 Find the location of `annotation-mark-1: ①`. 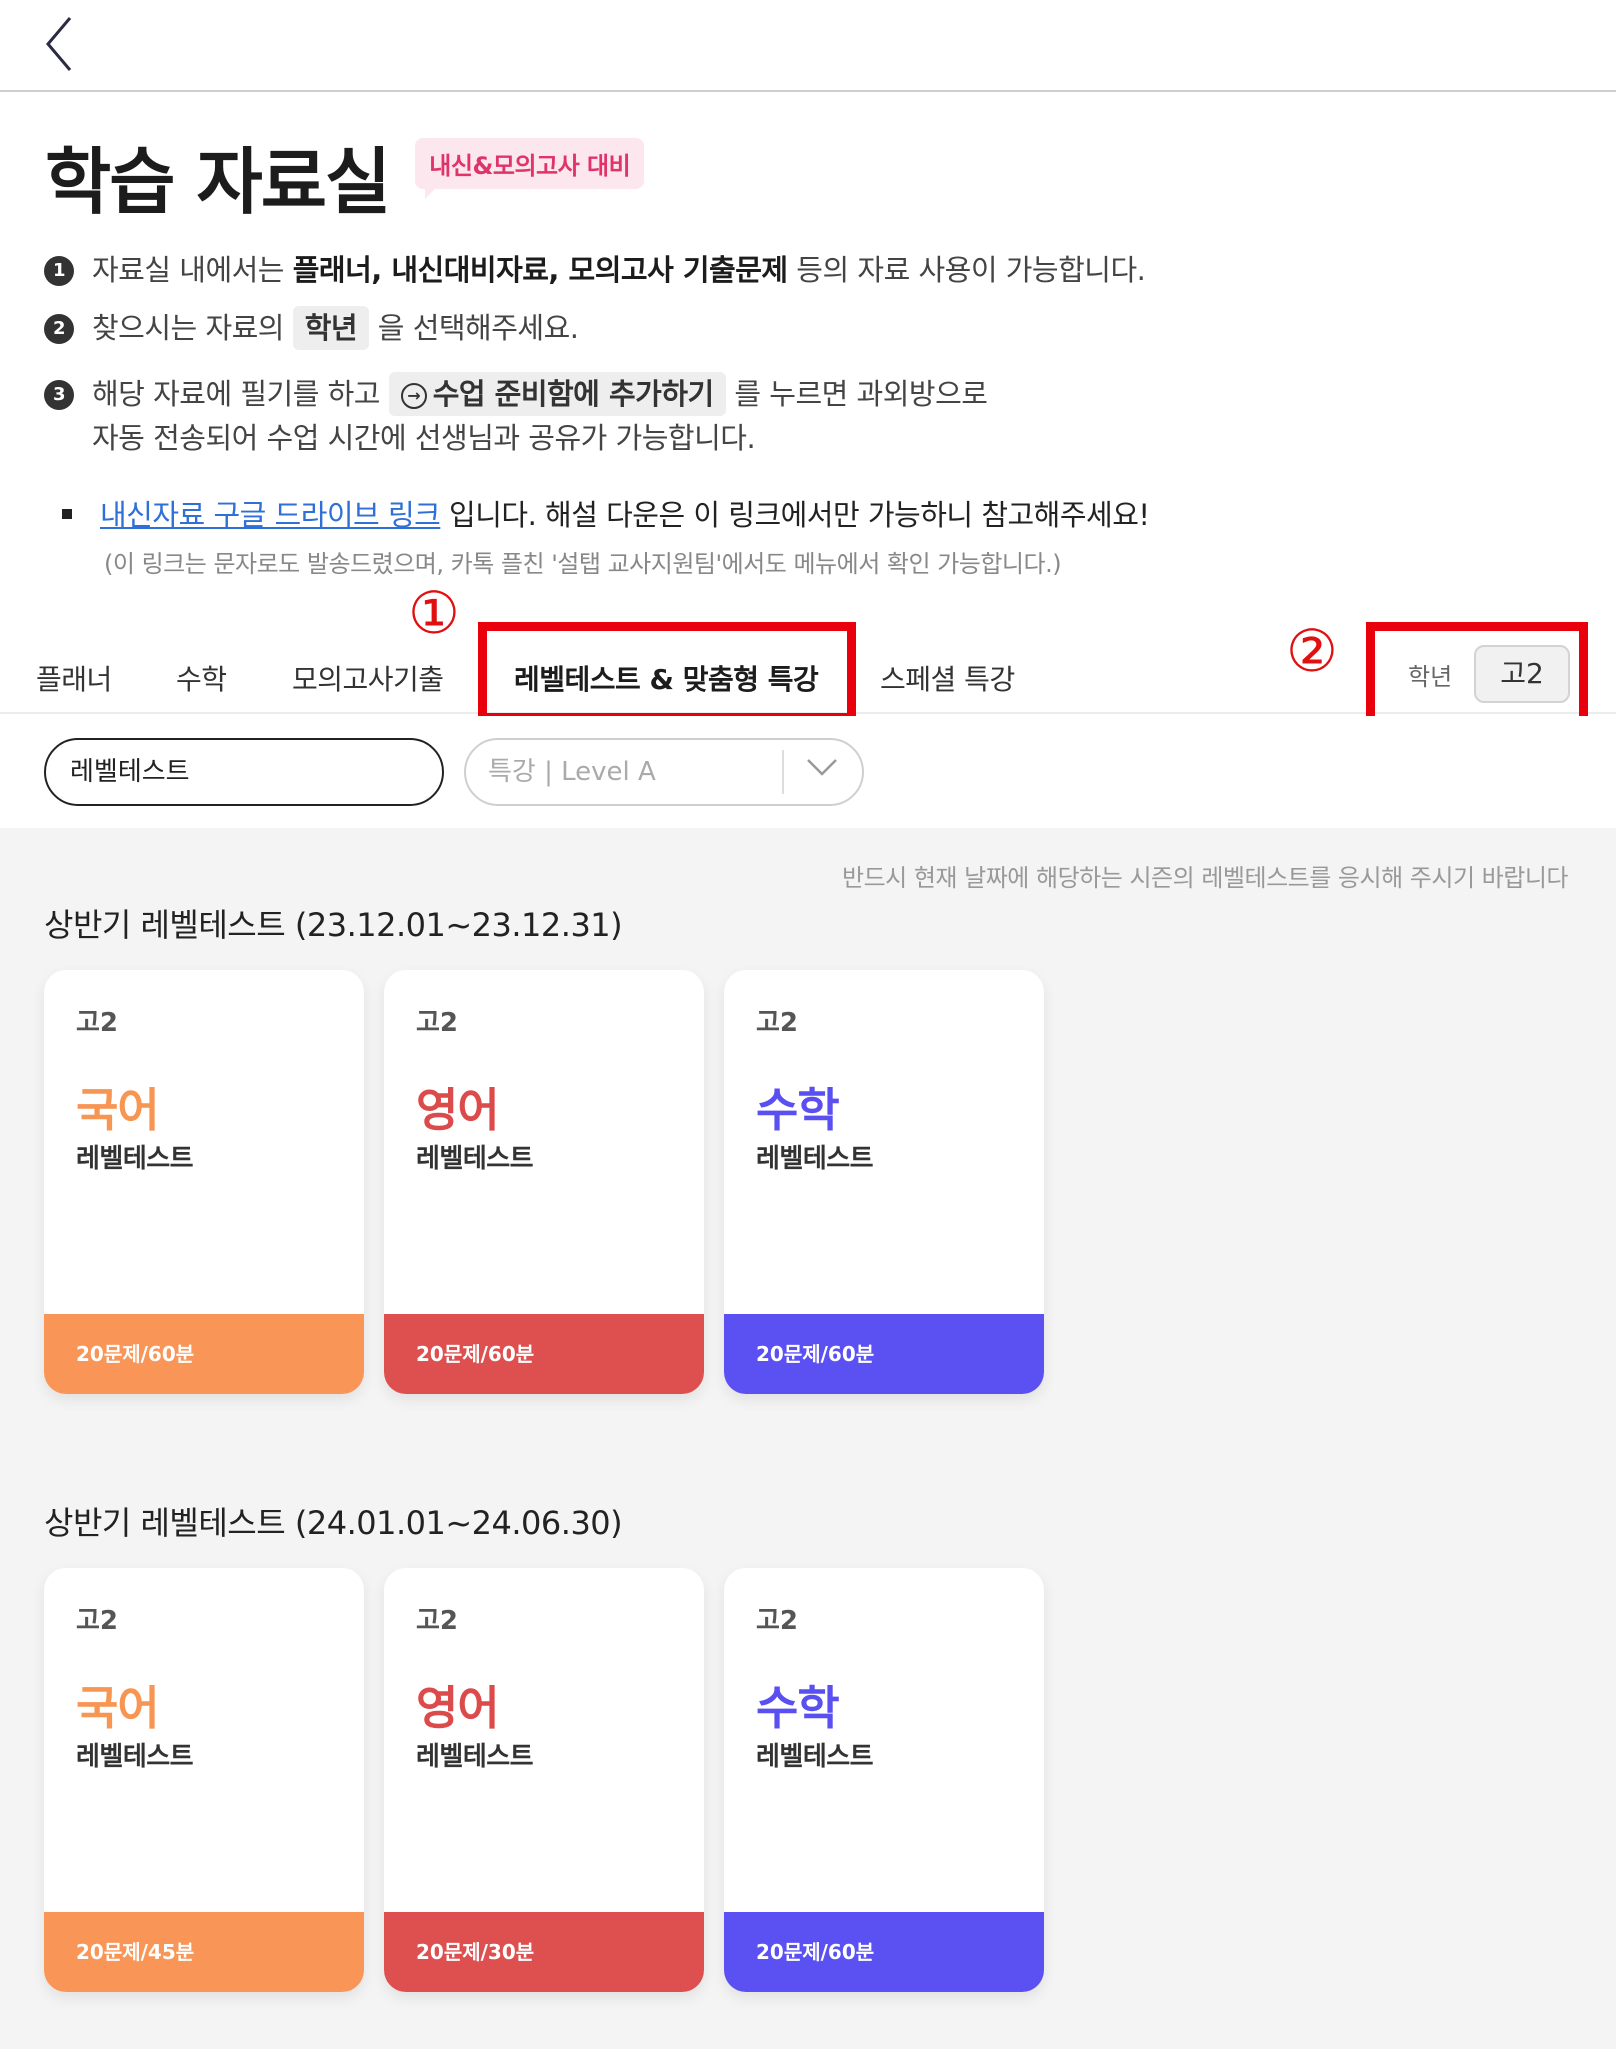

annotation-mark-1: ① is located at coordinates (434, 613).